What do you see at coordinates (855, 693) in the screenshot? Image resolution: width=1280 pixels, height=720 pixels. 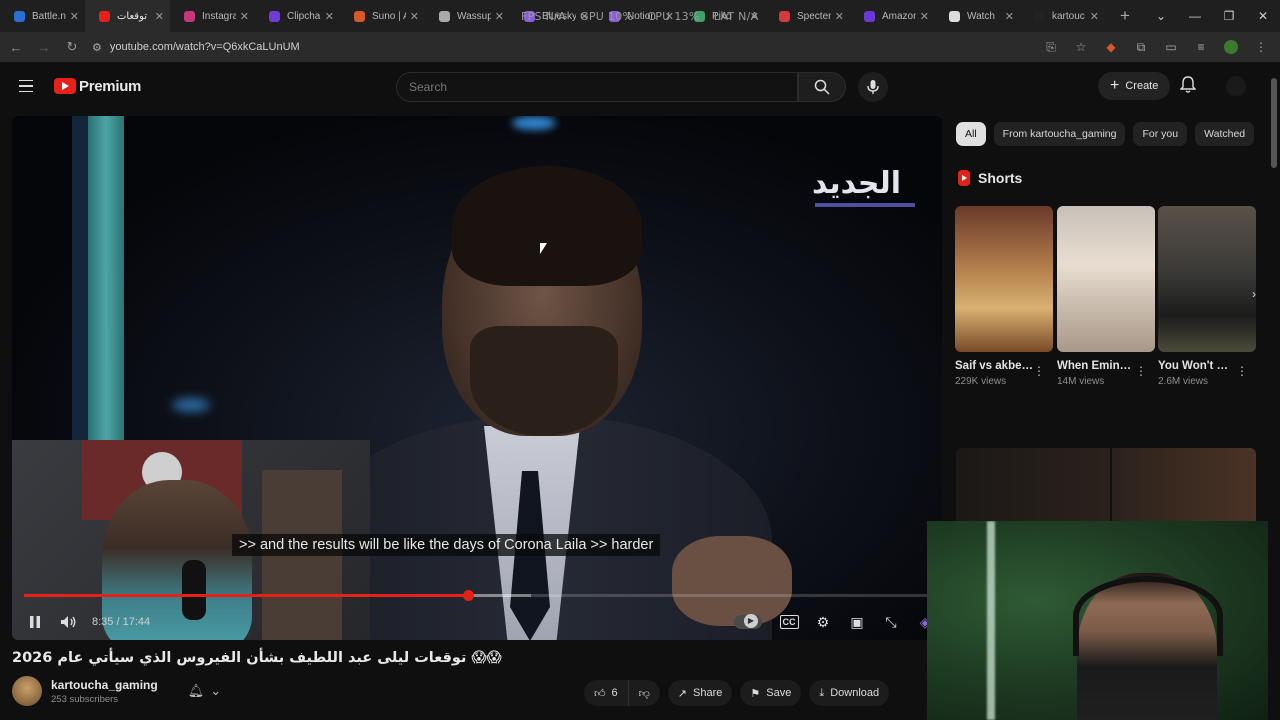 I see `download-label: Download` at bounding box center [855, 693].